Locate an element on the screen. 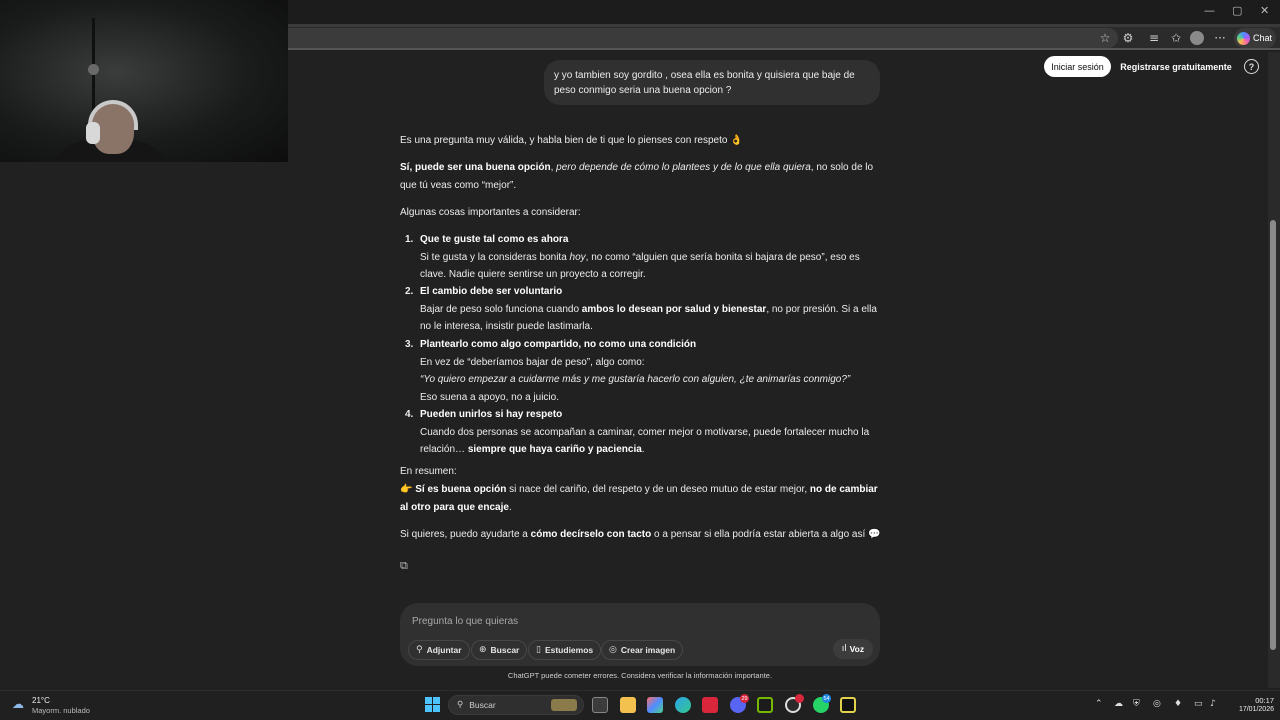 Image resolution: width=1280 pixels, height=720 pixels. scrollbar-thumb is located at coordinates (1273, 435).